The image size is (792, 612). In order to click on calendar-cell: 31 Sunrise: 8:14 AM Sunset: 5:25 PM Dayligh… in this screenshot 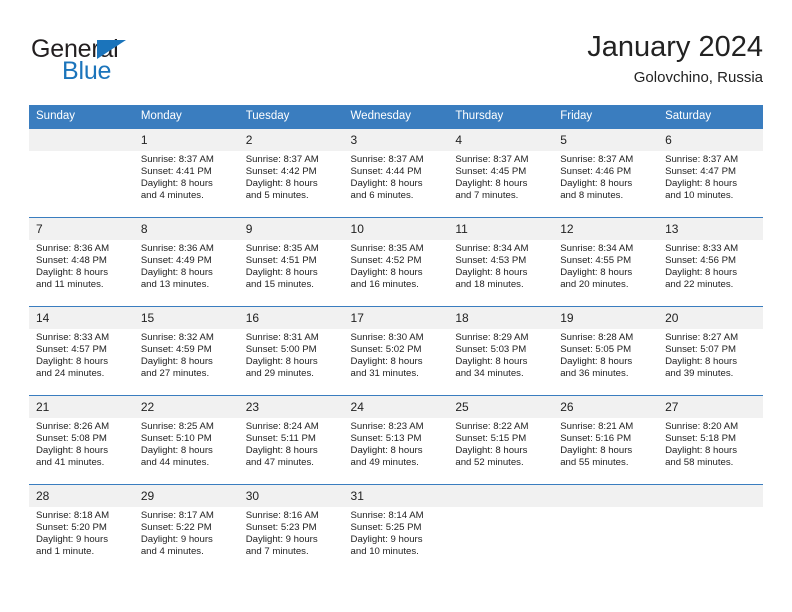, I will do `click(396, 528)`.